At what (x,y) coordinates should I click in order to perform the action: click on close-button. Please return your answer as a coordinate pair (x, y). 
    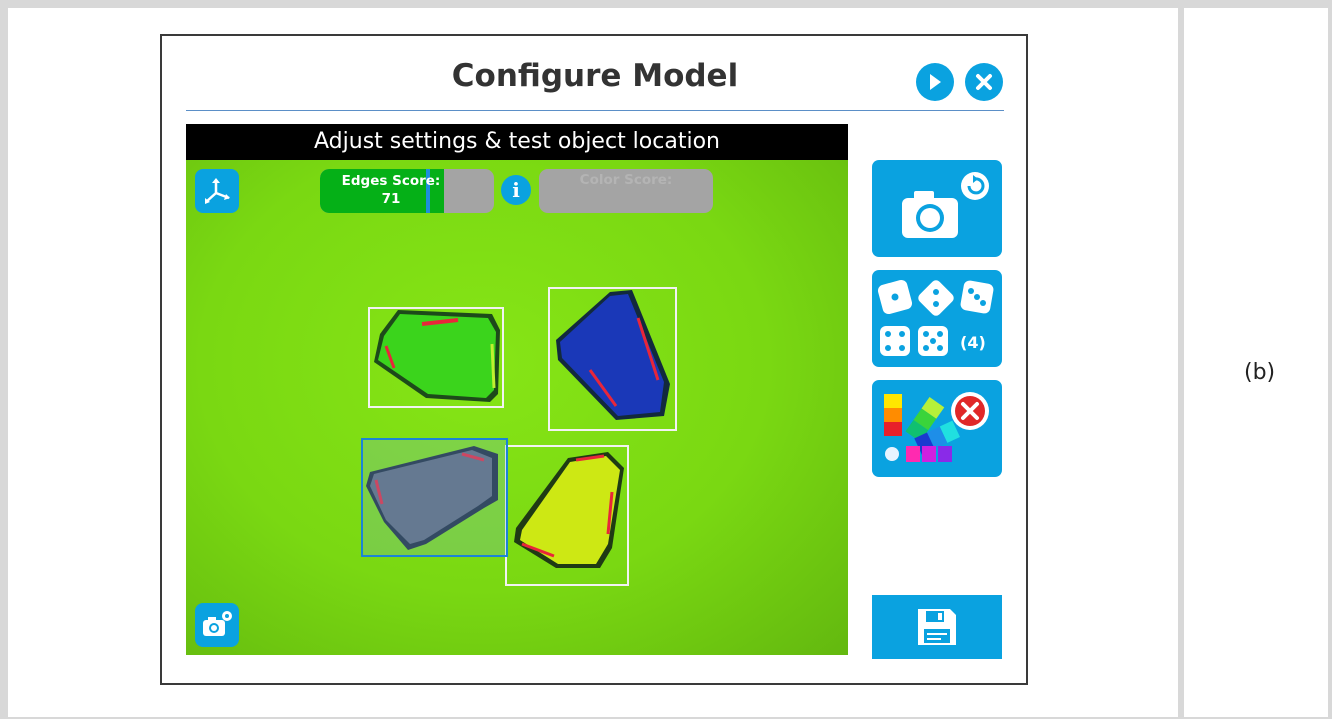
    Looking at the image, I should click on (984, 82).